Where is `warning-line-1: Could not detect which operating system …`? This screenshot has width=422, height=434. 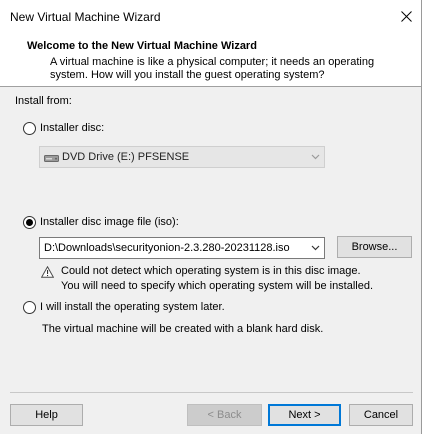 warning-line-1: Could not detect which operating system … is located at coordinates (211, 271).